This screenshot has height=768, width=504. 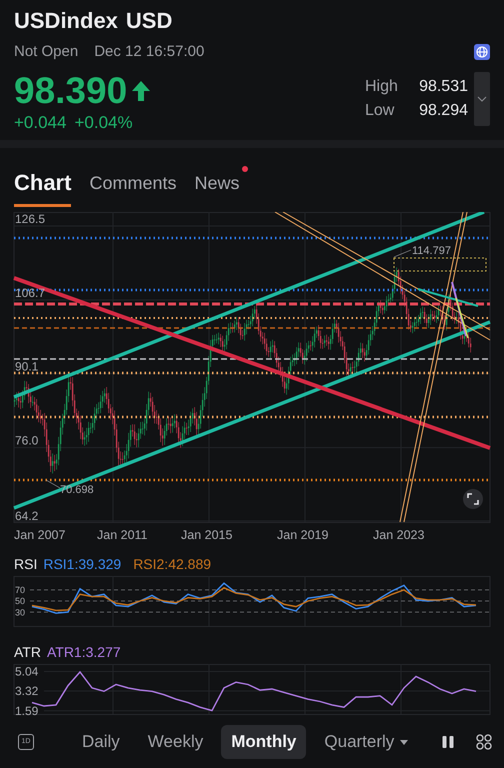 I want to click on price-axis-label: 64.2, so click(x=26, y=516).